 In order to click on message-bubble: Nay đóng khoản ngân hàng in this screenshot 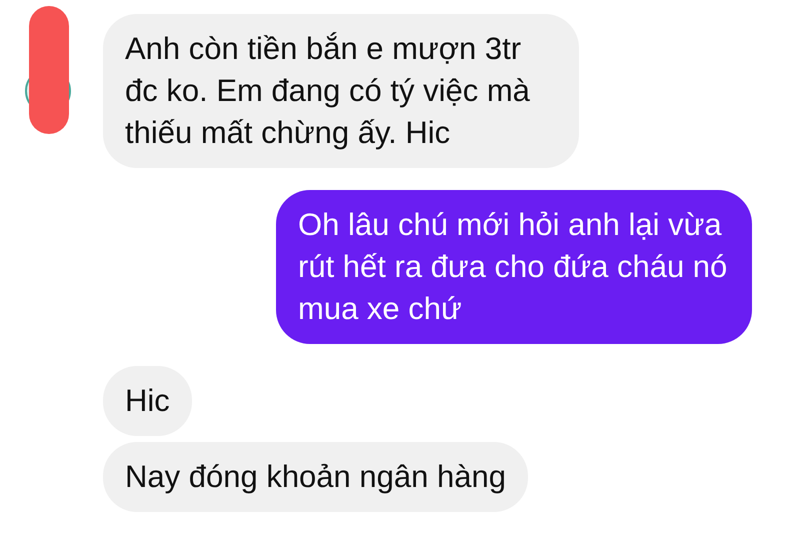, I will do `click(315, 477)`.